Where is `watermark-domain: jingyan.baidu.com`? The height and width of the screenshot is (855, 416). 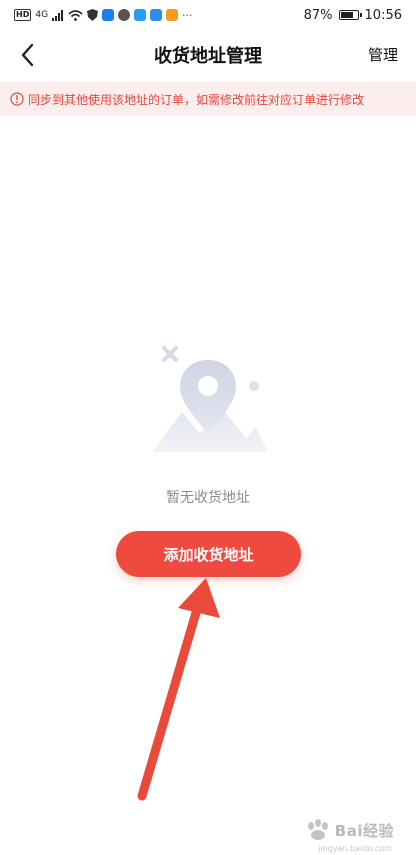 watermark-domain: jingyan.baidu.com is located at coordinates (355, 848).